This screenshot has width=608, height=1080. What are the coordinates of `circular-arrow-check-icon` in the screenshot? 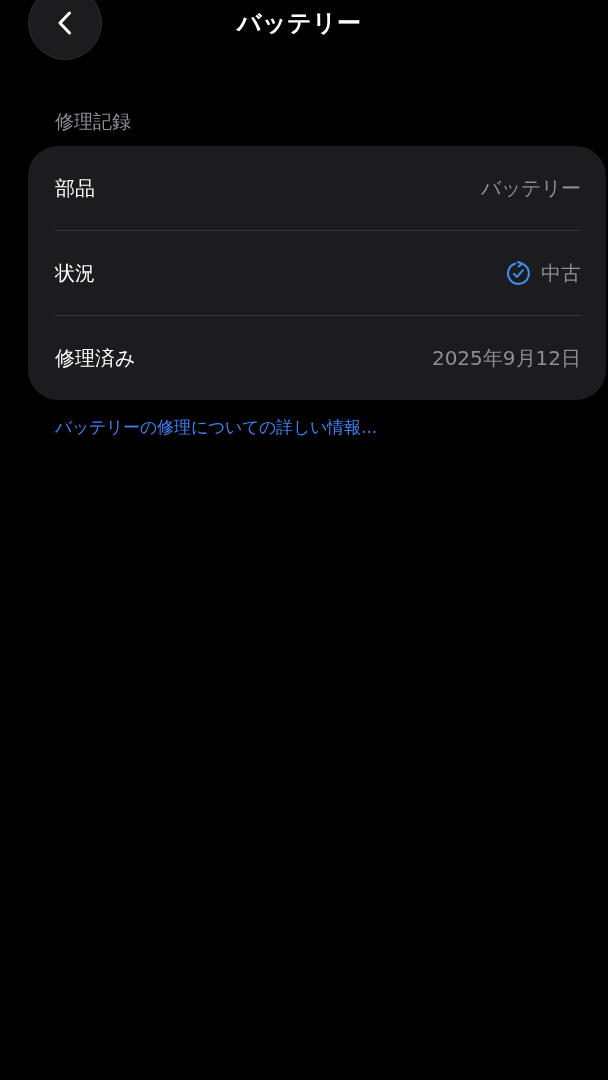 It's located at (518, 273).